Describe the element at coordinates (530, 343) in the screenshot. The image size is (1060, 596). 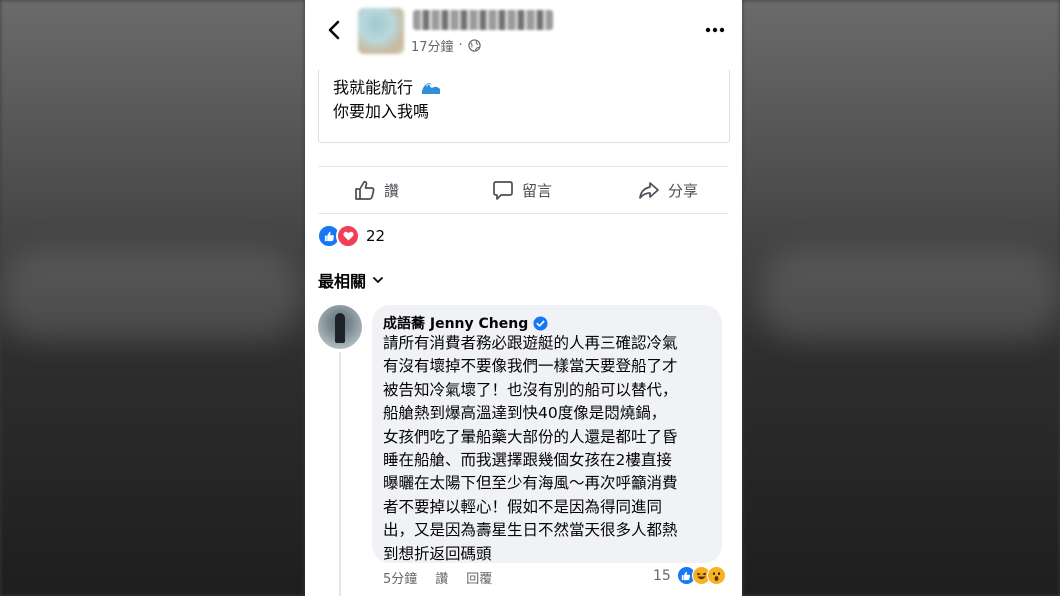
I see `comment-text-line: 請所有消費者務必跟遊艇的人再三確認冷氣` at that location.